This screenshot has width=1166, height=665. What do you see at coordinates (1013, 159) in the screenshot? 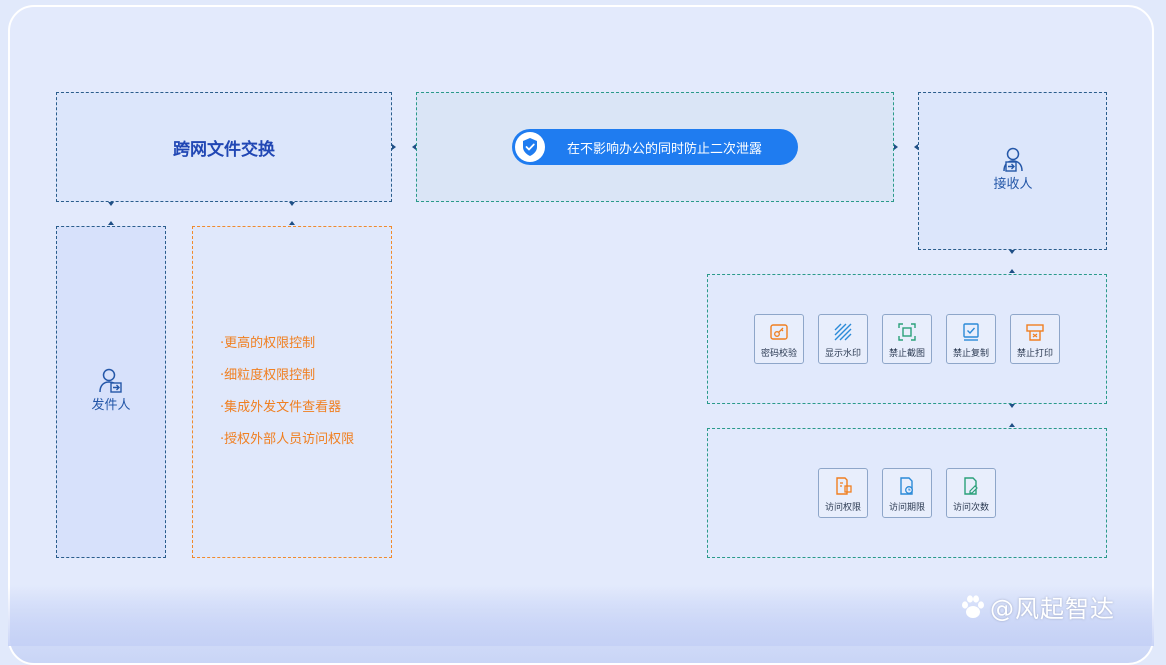
I see `receiver-icon` at bounding box center [1013, 159].